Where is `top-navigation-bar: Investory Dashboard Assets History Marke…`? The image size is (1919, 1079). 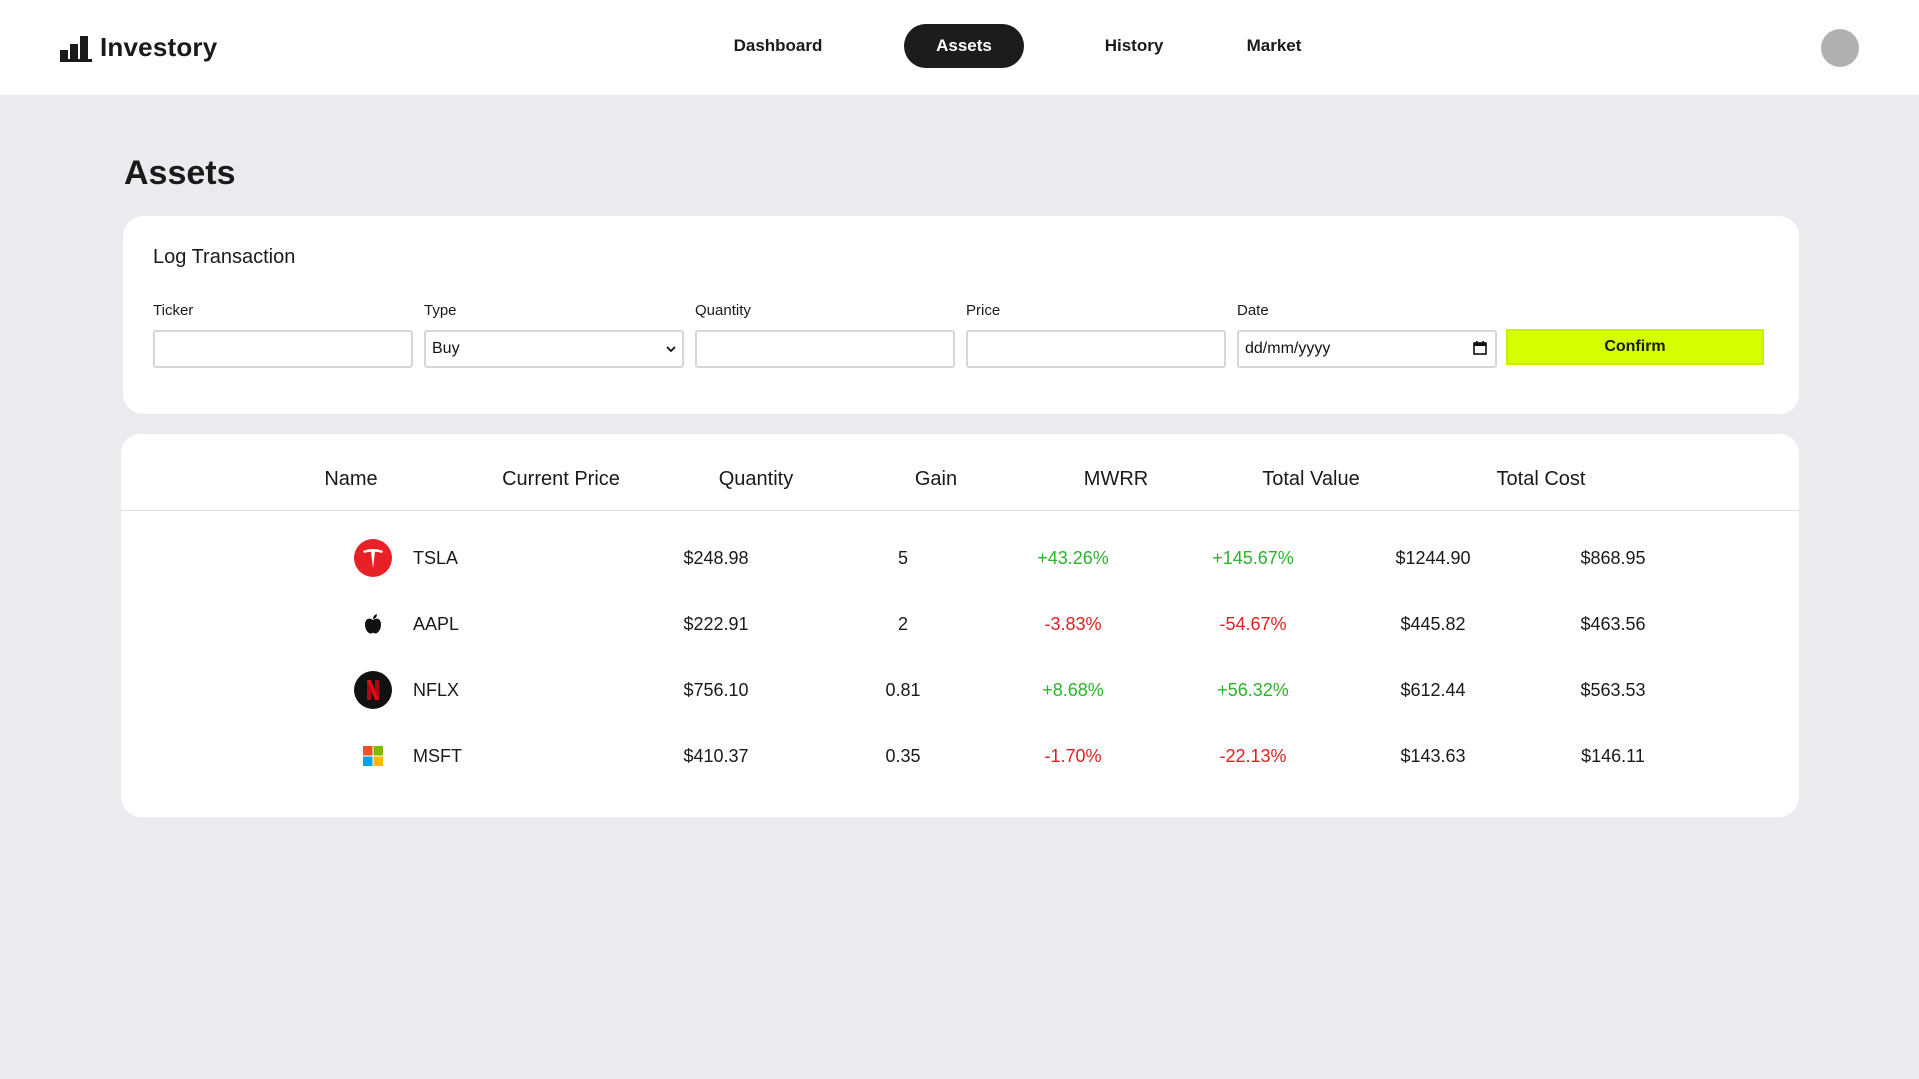
top-navigation-bar: Investory Dashboard Assets History Marke… is located at coordinates (959, 47).